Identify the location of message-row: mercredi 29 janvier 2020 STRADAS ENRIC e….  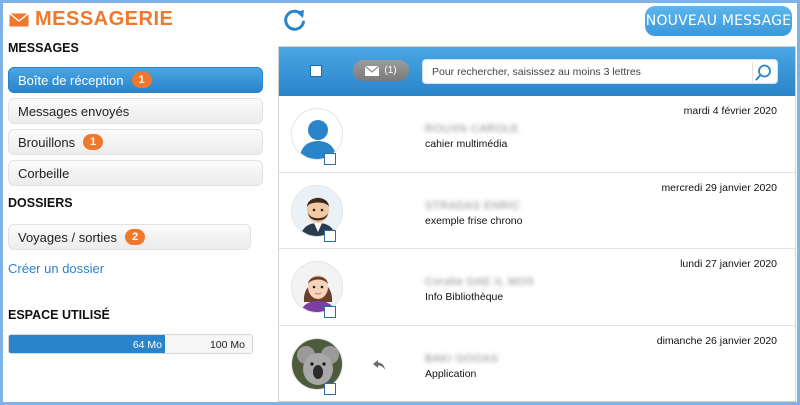
(537, 211).